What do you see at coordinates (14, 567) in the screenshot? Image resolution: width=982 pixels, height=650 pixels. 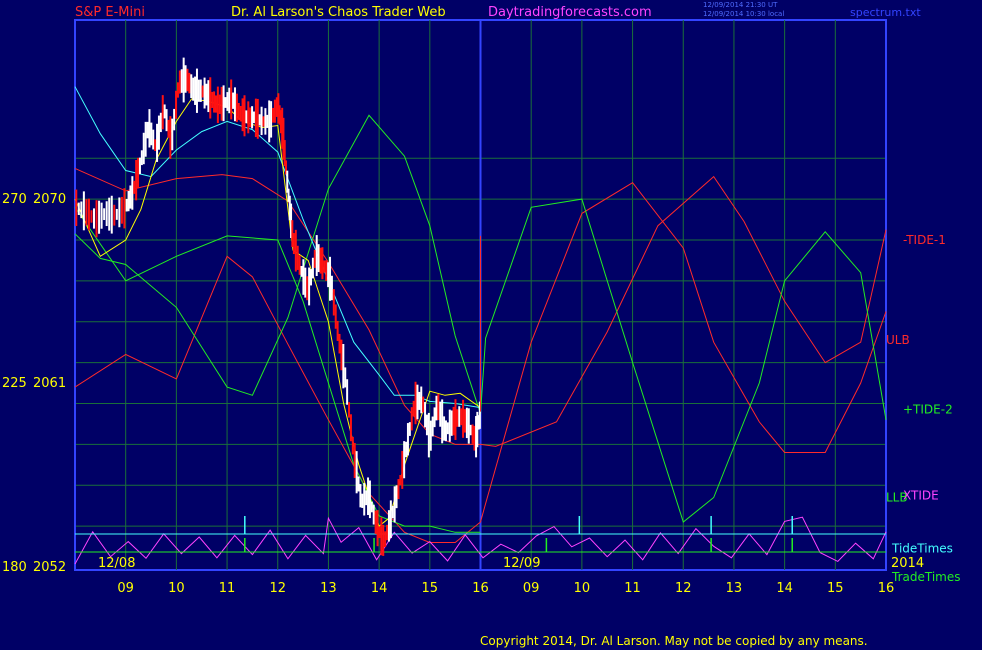 I see `y-tick-alt-label: 180` at bounding box center [14, 567].